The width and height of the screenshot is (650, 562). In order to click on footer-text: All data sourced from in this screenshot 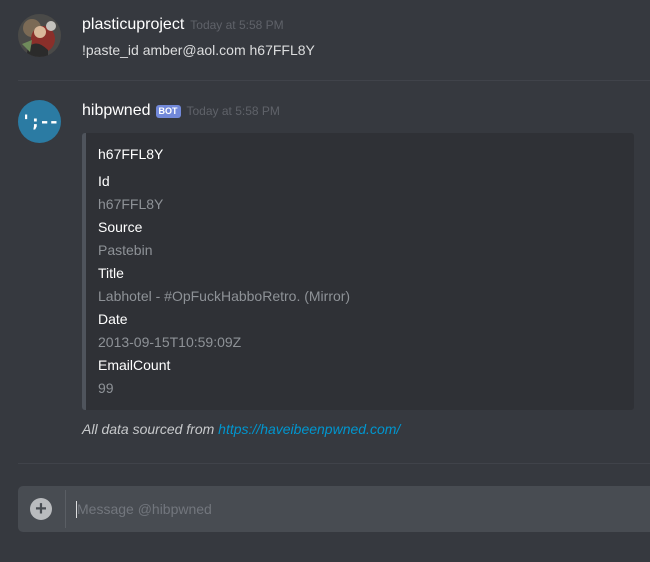, I will do `click(150, 429)`.